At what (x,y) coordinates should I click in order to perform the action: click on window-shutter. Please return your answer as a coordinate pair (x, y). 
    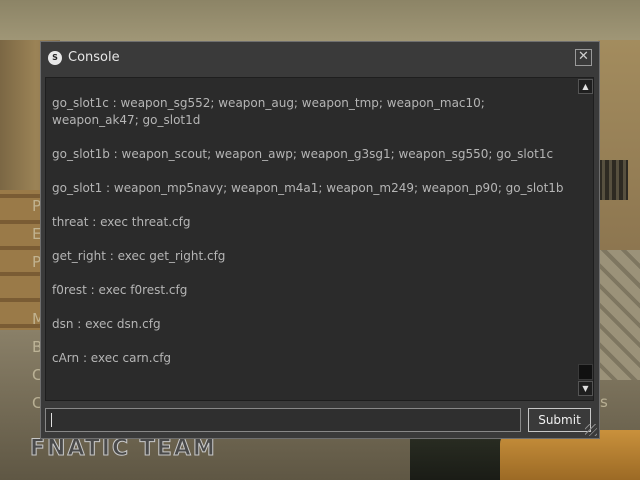
    Looking at the image, I should click on (613, 180).